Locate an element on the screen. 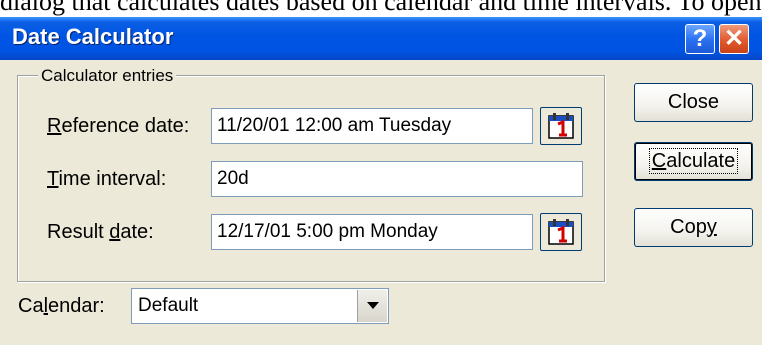 This screenshot has width=762, height=345. calendar-dropdown-button is located at coordinates (372, 306).